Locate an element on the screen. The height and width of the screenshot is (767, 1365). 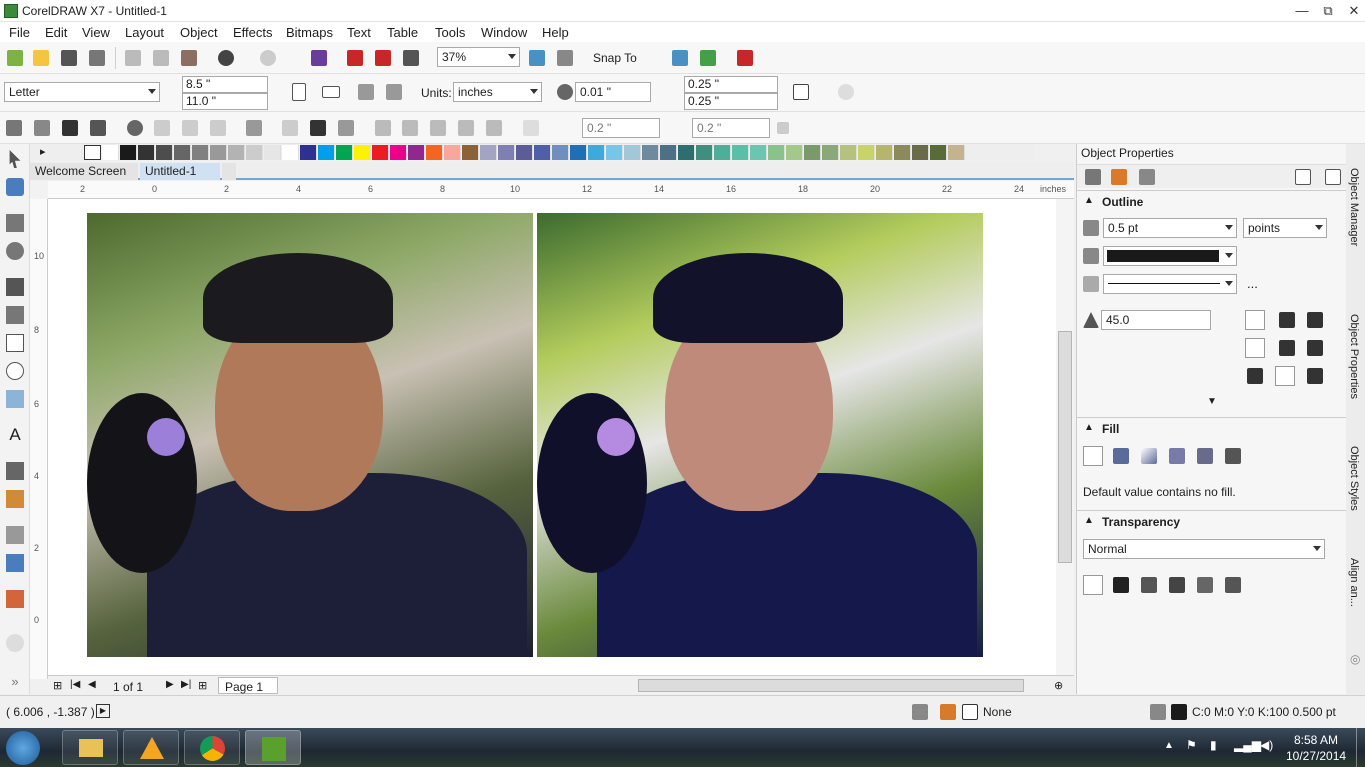
polygon-tool-icon is located at coordinates (15, 399).